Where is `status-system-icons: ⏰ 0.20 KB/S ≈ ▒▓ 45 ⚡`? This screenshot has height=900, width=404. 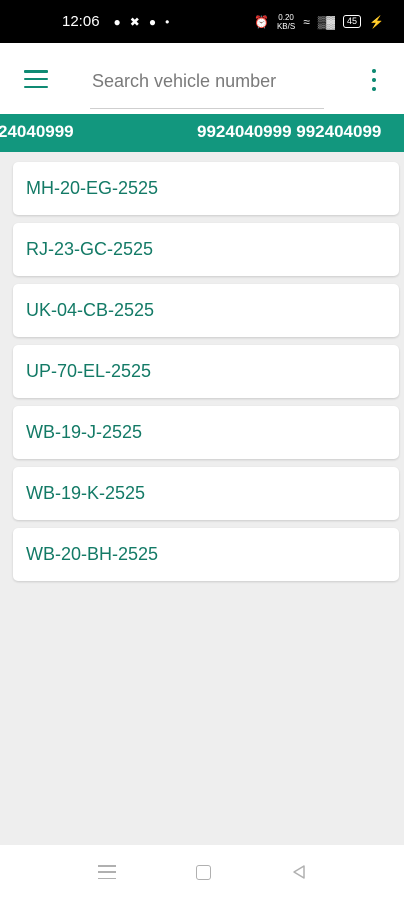
status-system-icons: ⏰ 0.20 KB/S ≈ ▒▓ 45 ⚡ is located at coordinates (319, 22).